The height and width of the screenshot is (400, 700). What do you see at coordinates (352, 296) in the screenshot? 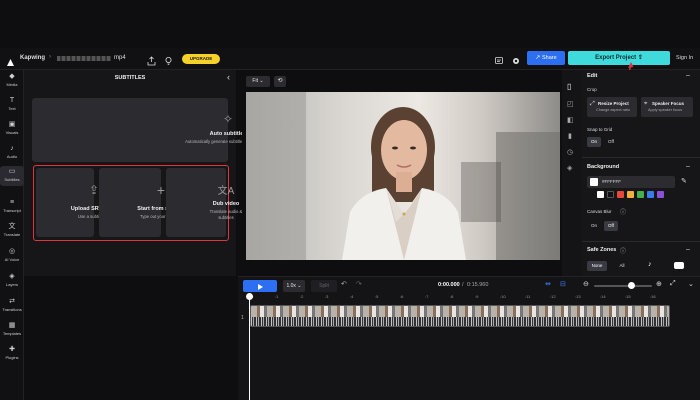
I see `tick-label: :4` at bounding box center [352, 296].